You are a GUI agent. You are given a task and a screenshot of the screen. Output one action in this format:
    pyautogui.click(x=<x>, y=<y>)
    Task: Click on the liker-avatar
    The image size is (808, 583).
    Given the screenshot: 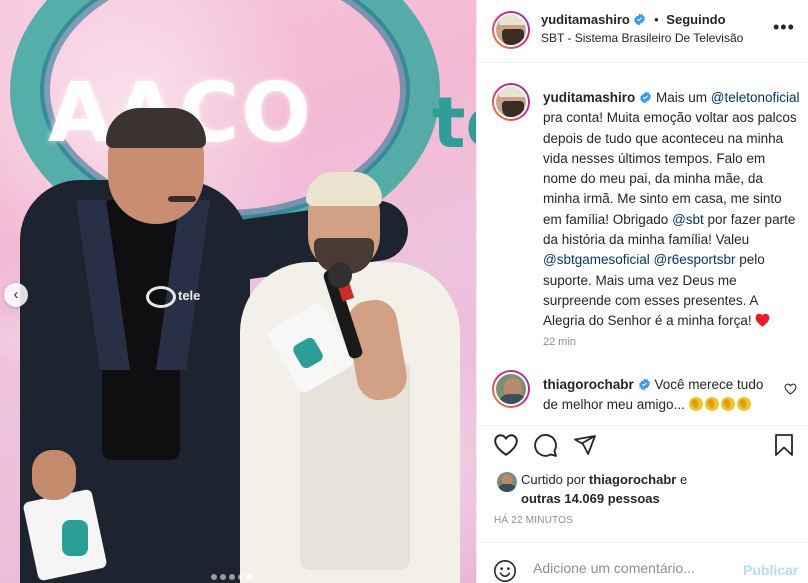 What is the action you would take?
    pyautogui.click(x=507, y=482)
    